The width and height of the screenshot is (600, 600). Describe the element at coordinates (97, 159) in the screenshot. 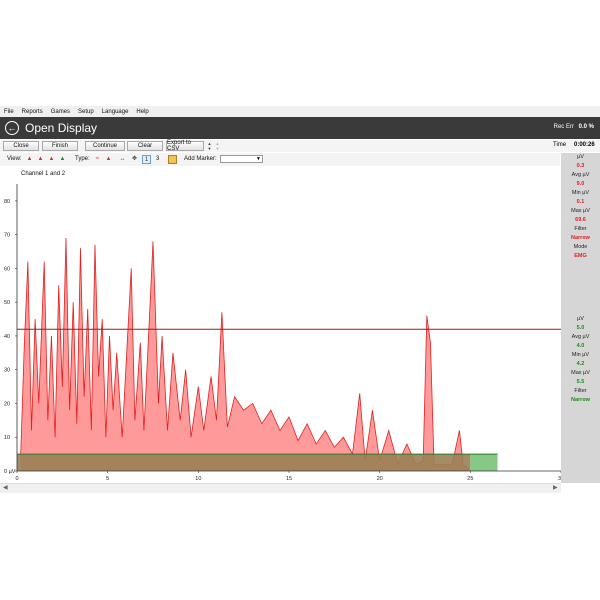

I see `type-line-icon: ≈` at that location.